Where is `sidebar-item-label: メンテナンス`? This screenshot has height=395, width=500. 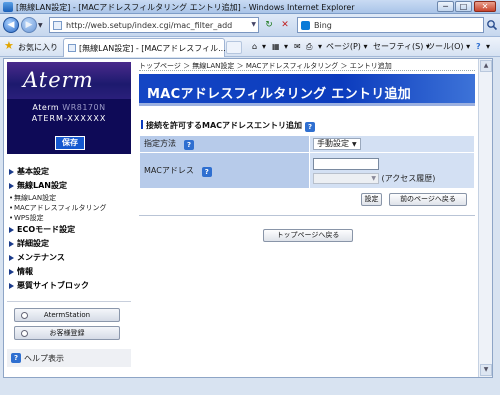 sidebar-item-label: メンテナンス is located at coordinates (41, 257).